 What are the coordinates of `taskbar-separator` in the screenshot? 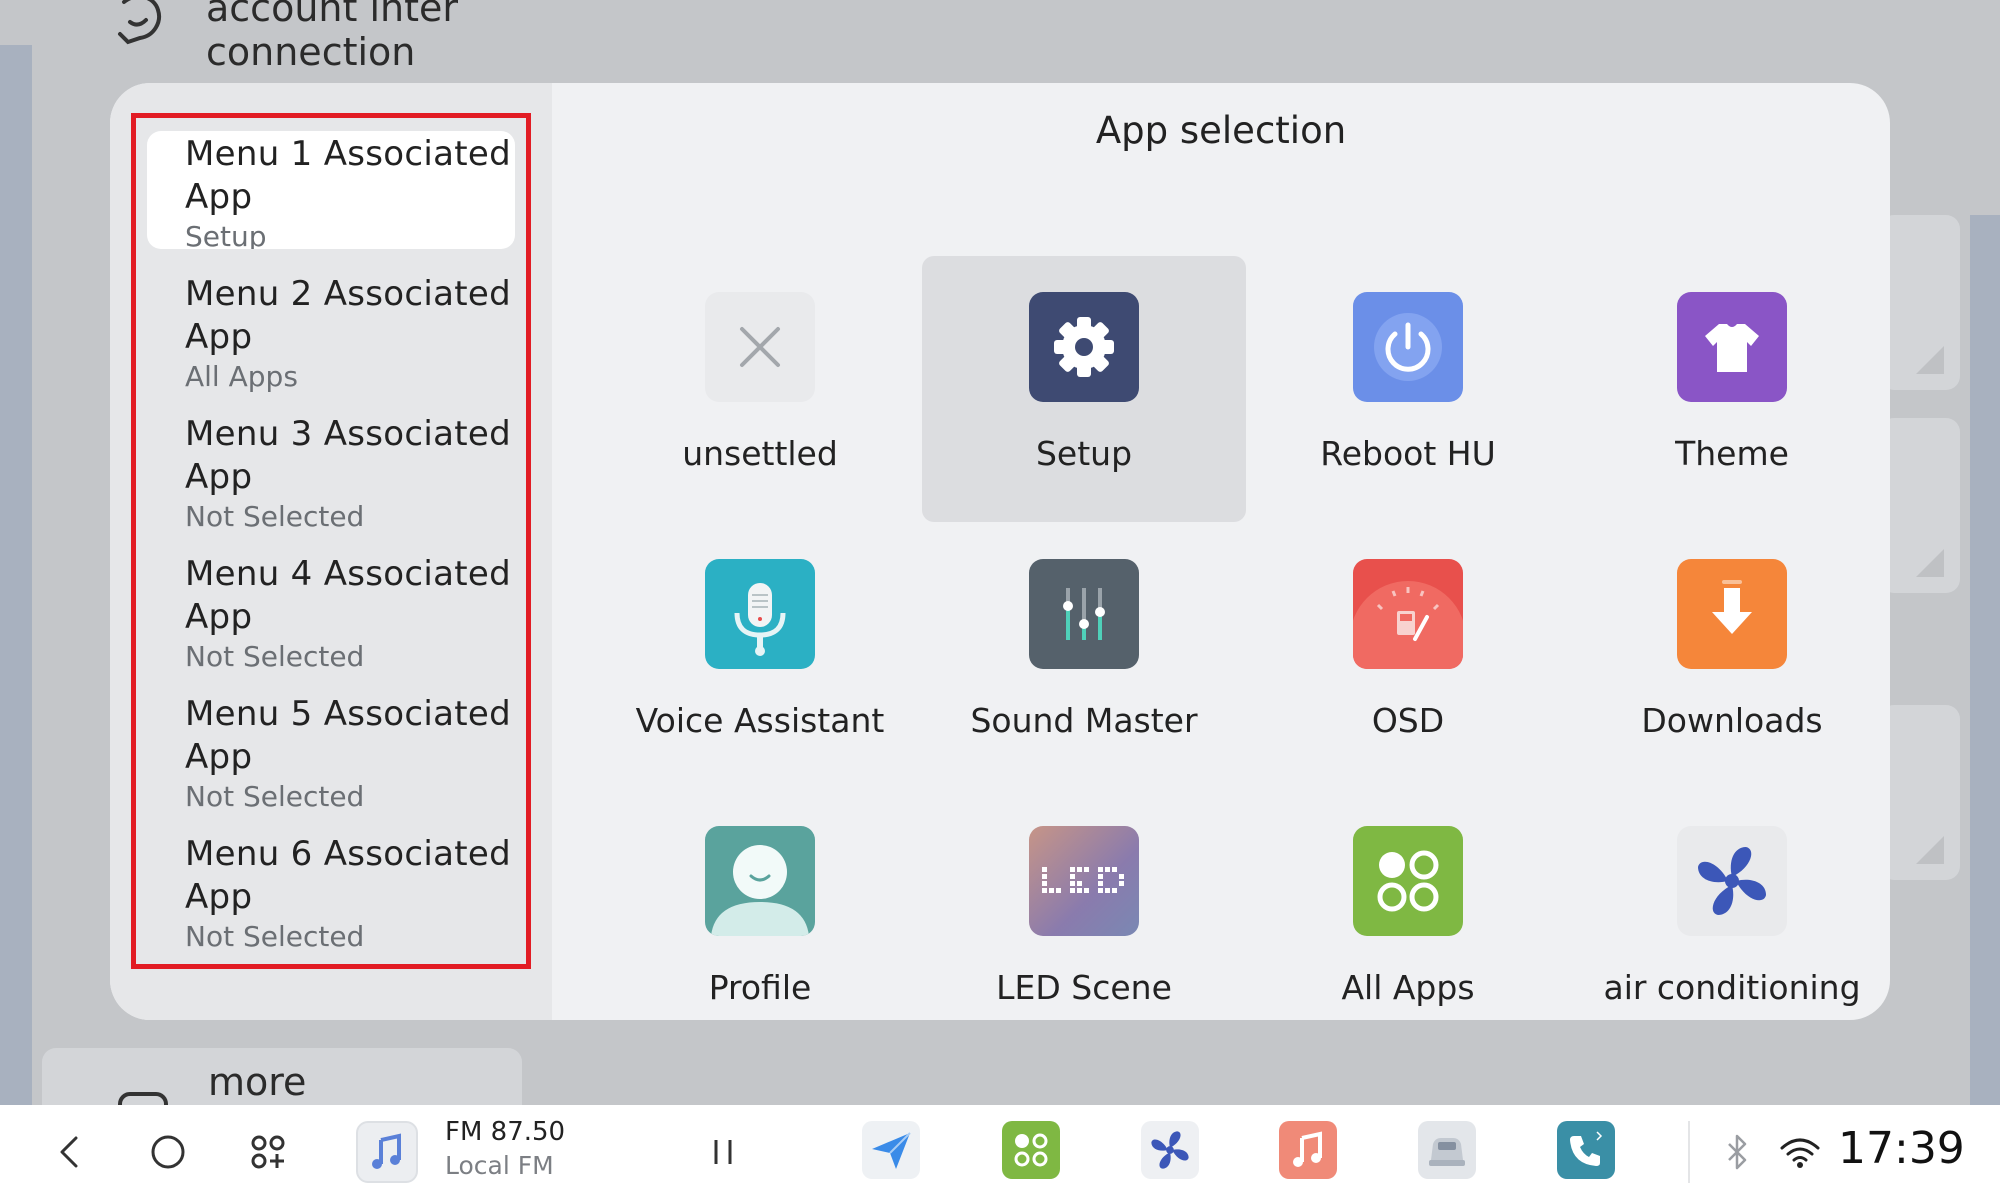 It's located at (1689, 1152).